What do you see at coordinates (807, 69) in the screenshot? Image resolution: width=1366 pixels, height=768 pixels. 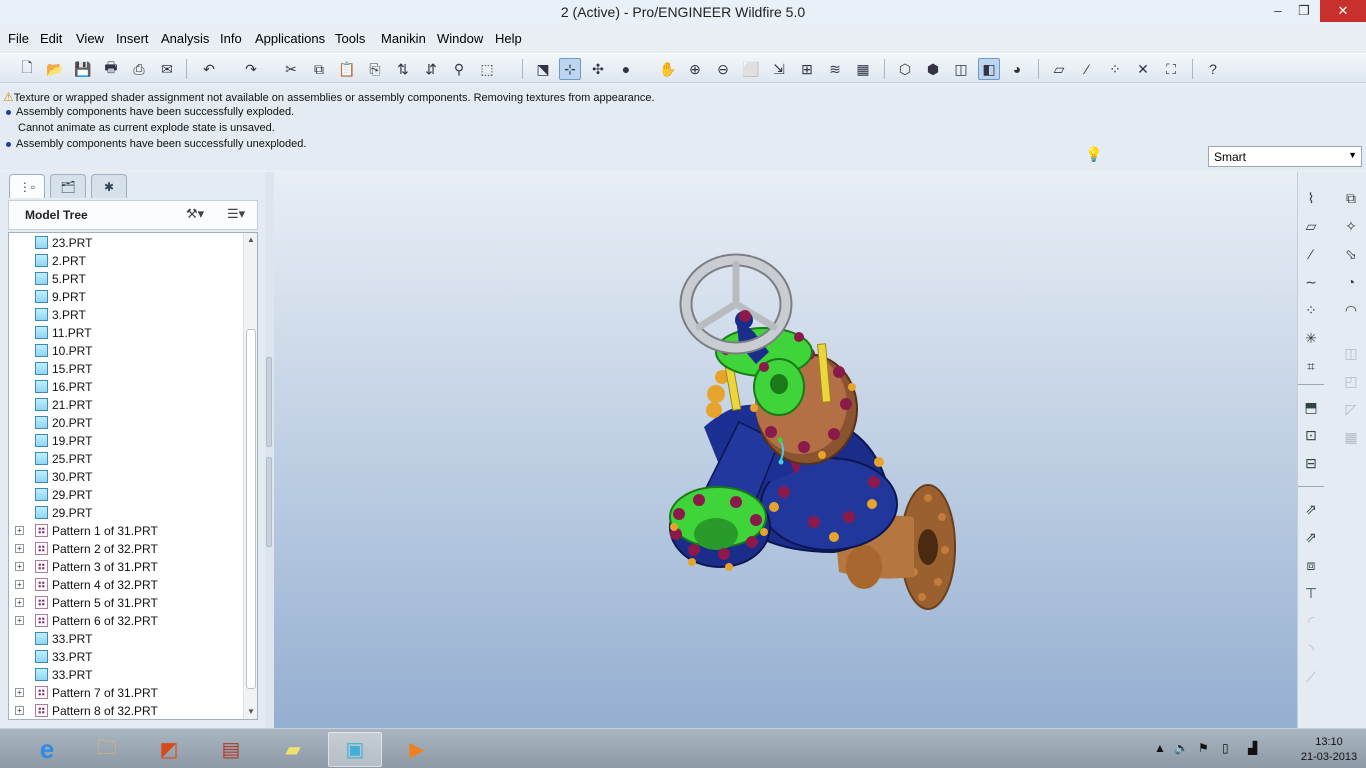 I see `saved-views-icon: ⊞` at bounding box center [807, 69].